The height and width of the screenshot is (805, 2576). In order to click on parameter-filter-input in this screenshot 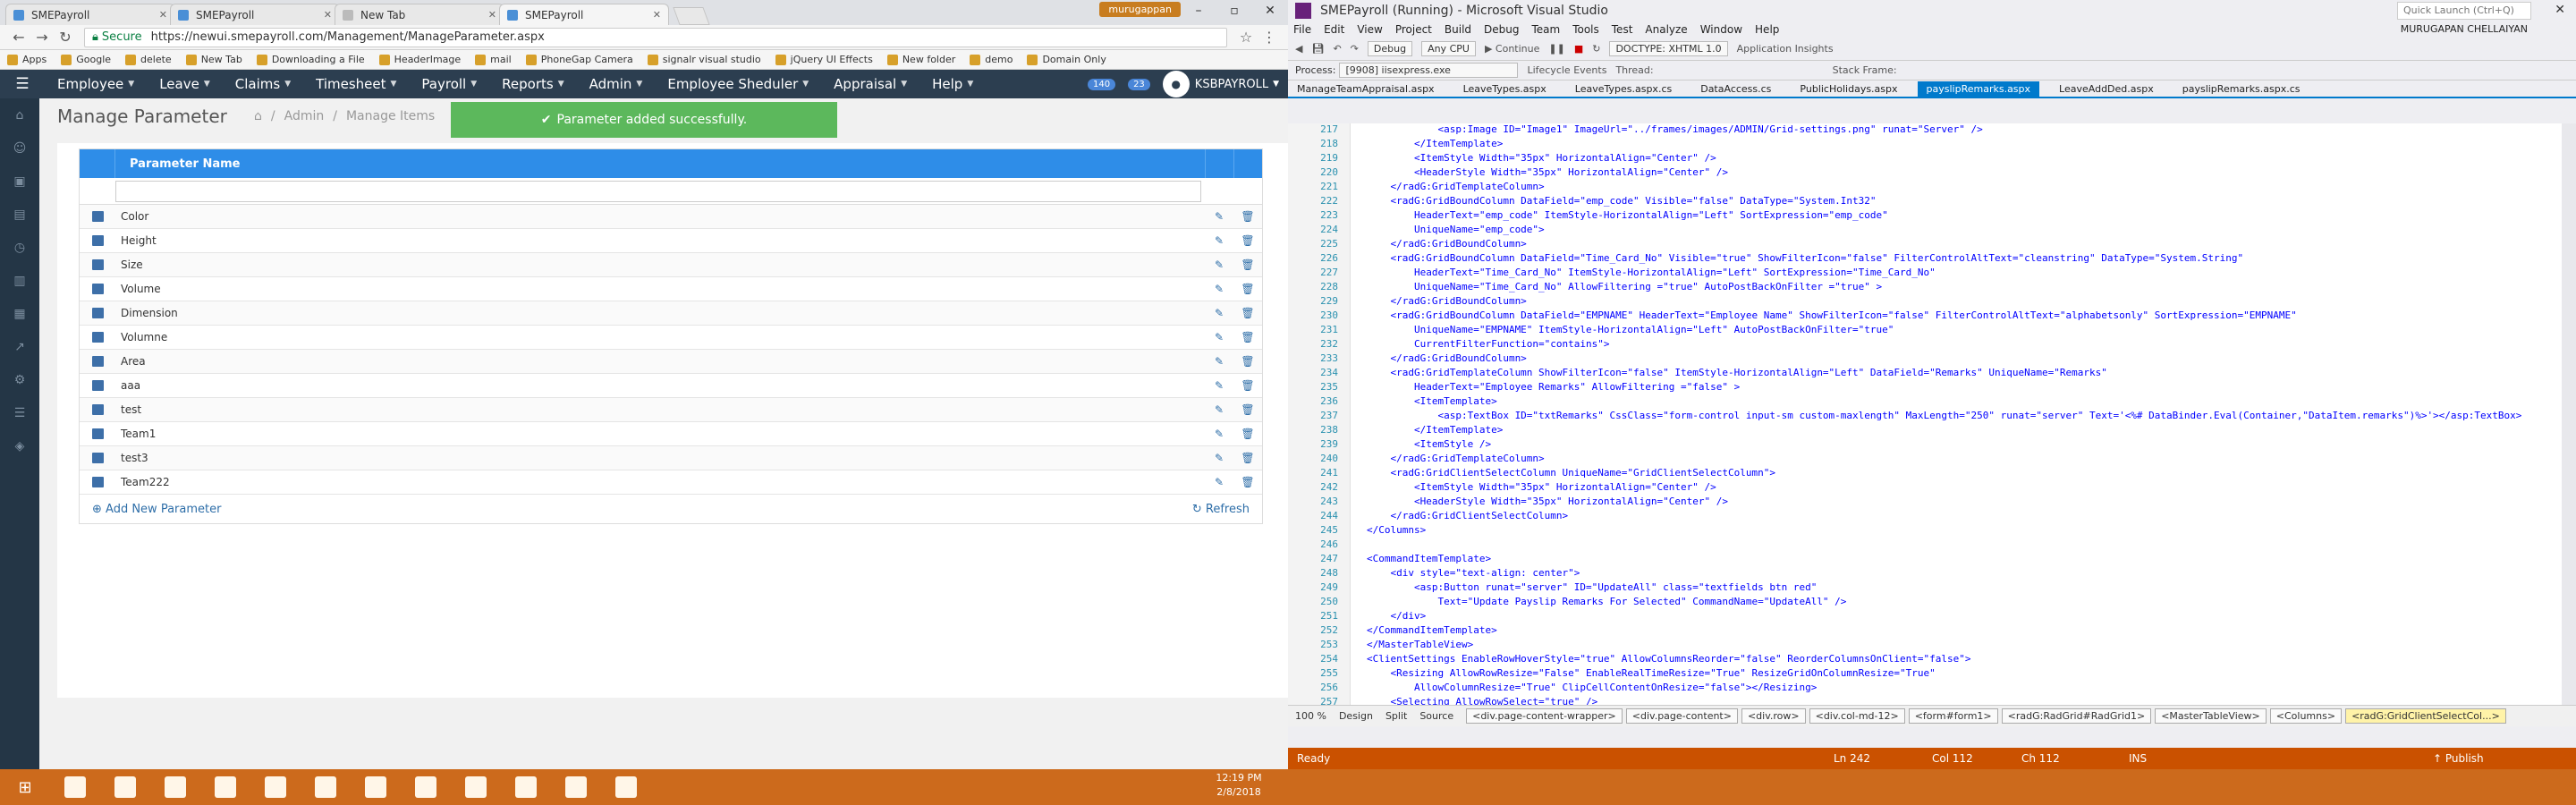, I will do `click(658, 191)`.